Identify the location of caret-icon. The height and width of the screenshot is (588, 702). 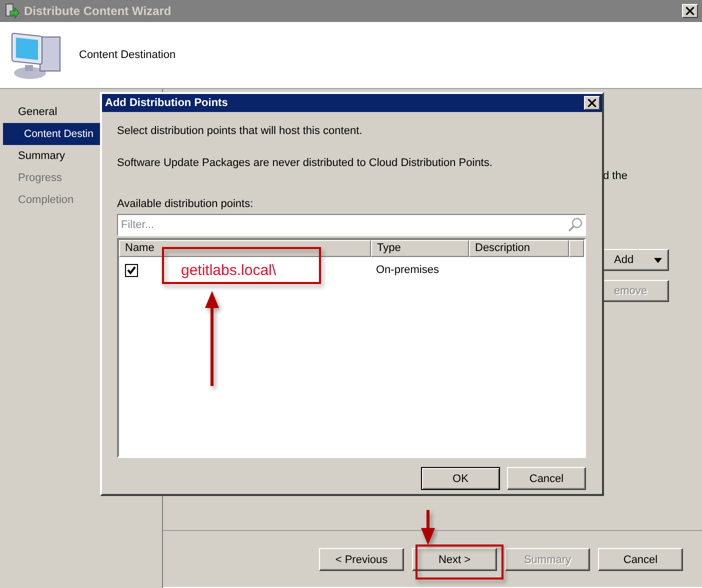
(658, 260).